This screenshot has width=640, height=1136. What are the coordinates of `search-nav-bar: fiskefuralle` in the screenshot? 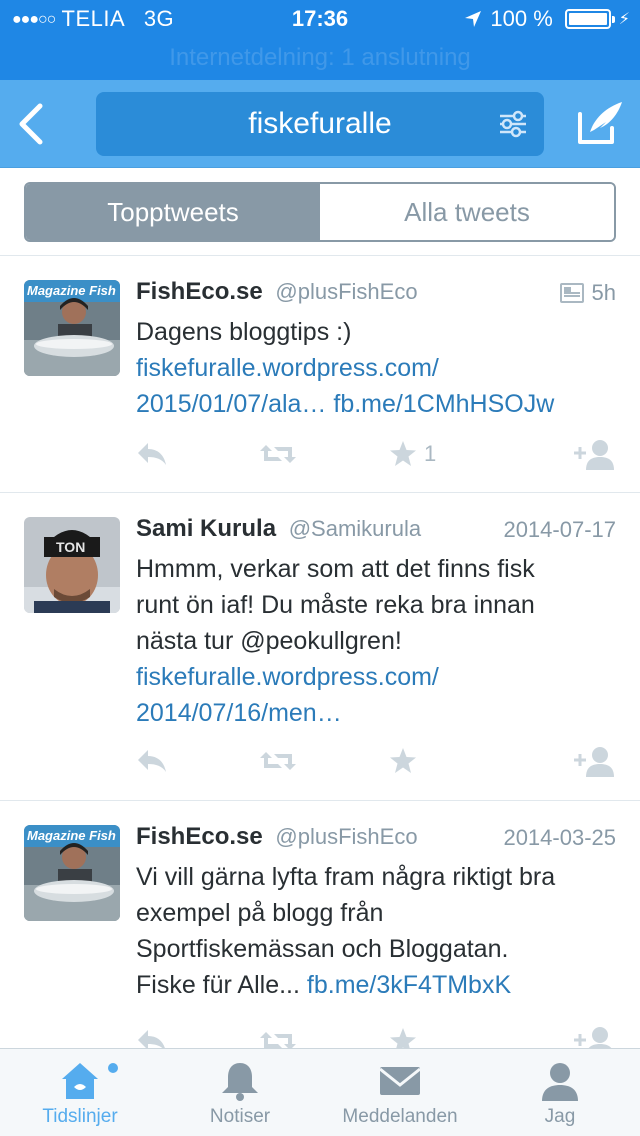 It's located at (320, 124).